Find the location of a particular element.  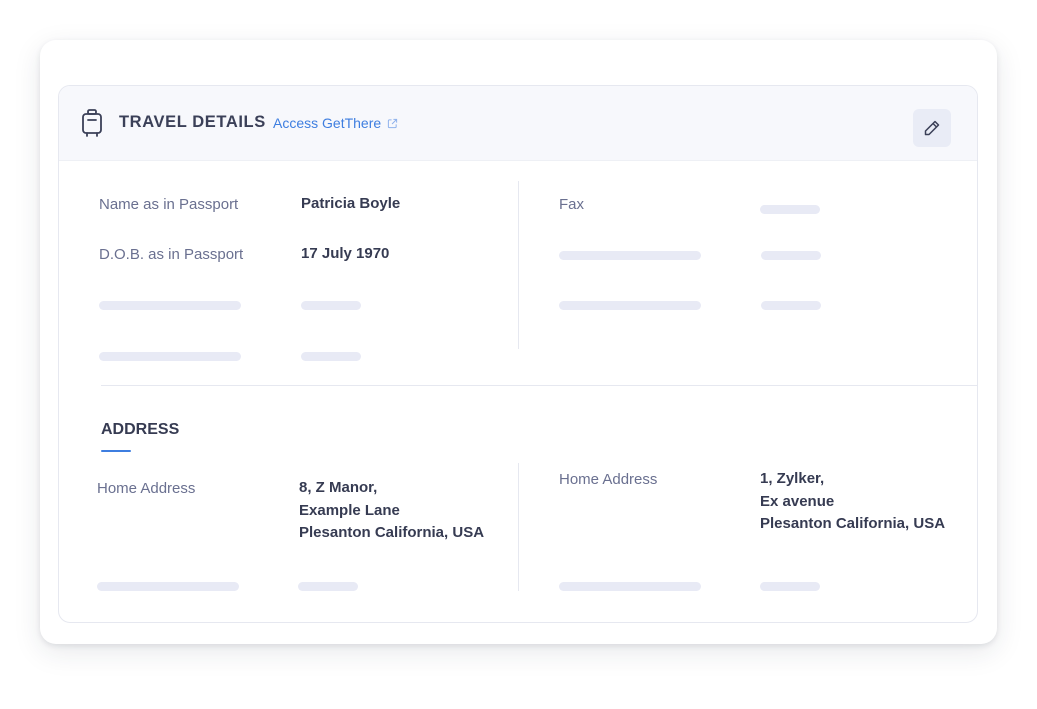

card-title: TRAVEL DETAILS is located at coordinates (192, 122).